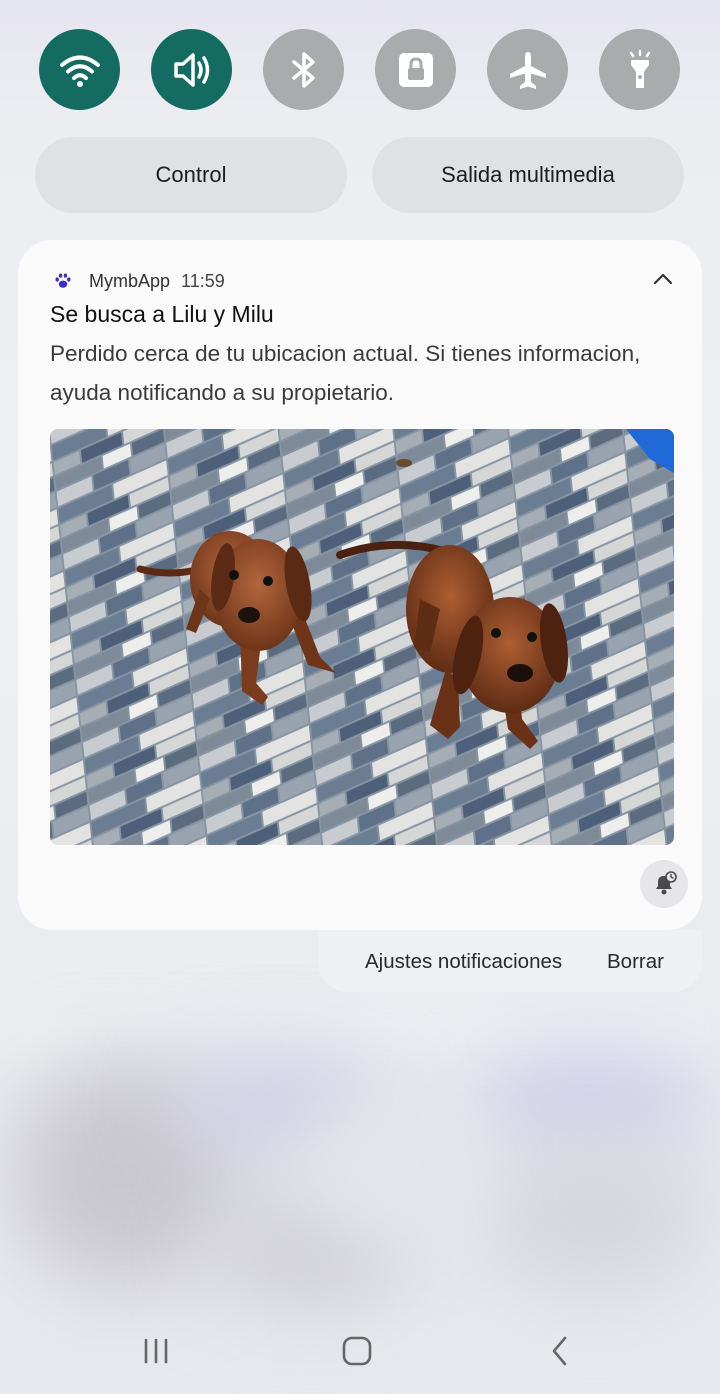 The image size is (720, 1394). I want to click on bell-snooze-icon, so click(666, 883).